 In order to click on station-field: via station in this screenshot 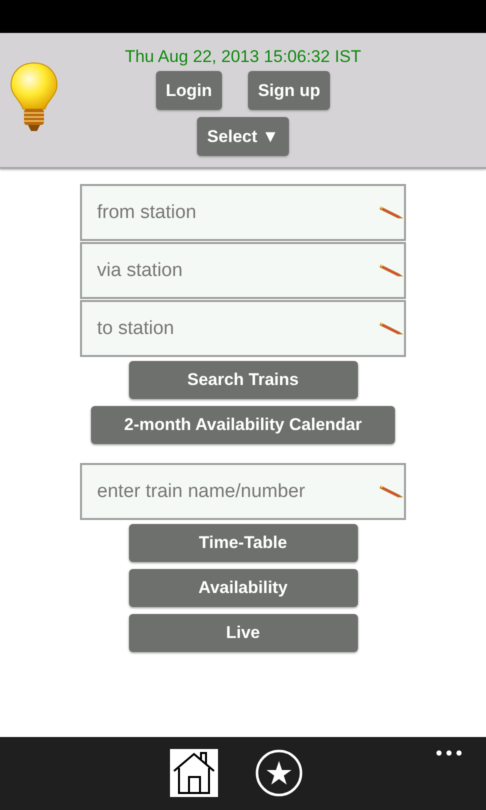, I will do `click(243, 270)`.